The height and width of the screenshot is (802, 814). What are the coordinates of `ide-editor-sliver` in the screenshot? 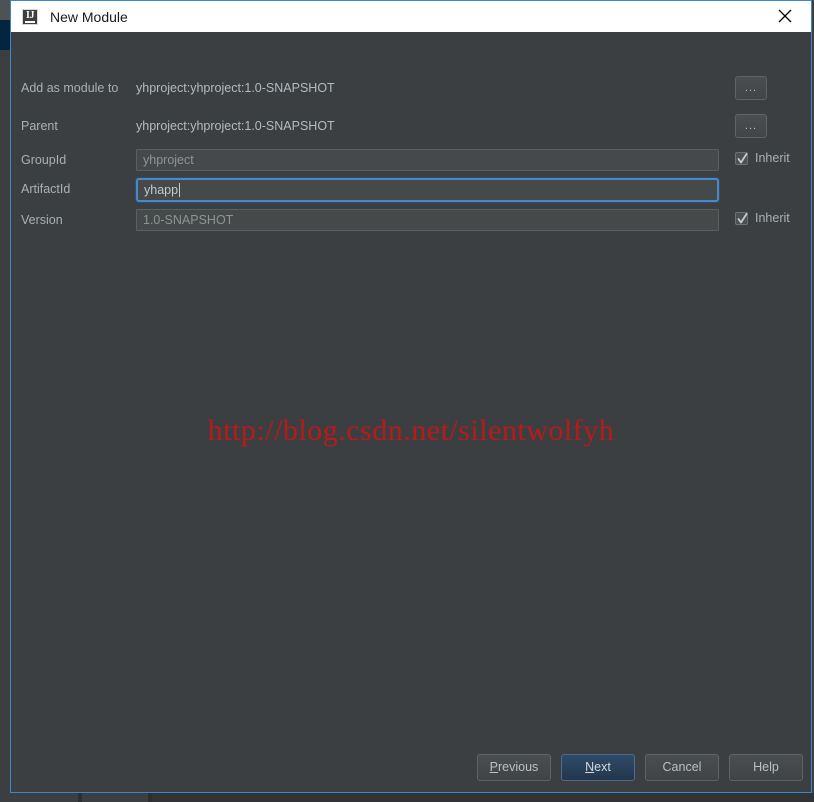 It's located at (5, 35).